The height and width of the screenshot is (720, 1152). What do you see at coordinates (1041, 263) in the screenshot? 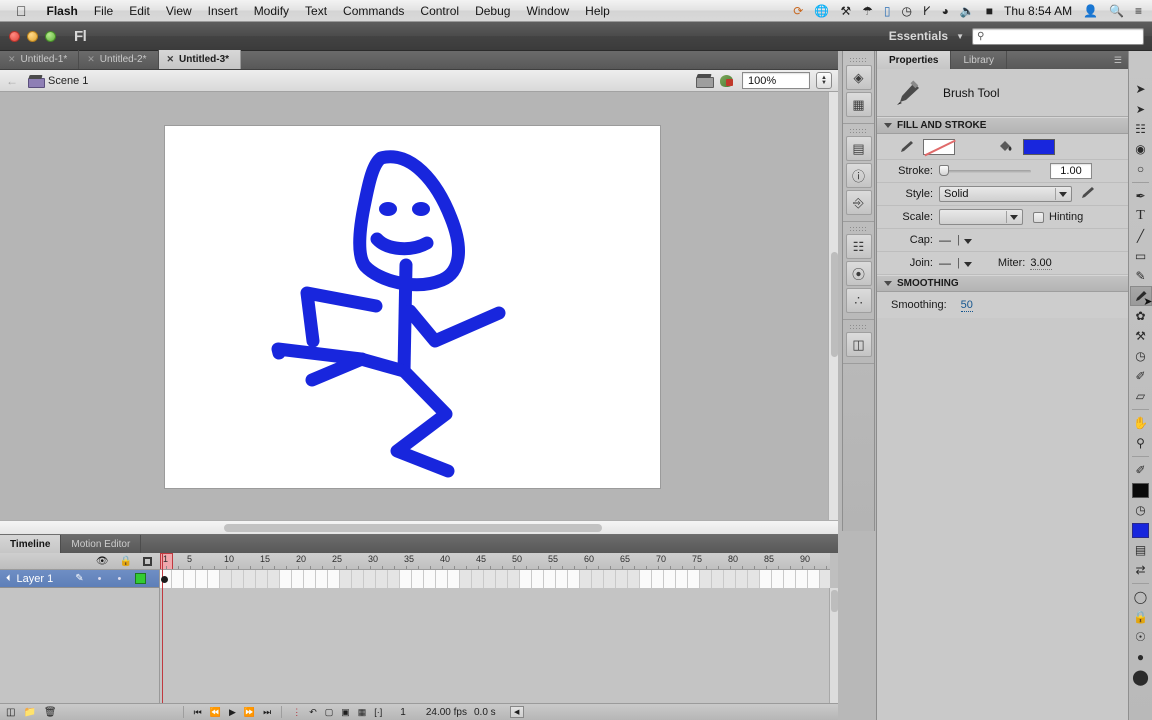
I see `miter-value: 3.00` at bounding box center [1041, 263].